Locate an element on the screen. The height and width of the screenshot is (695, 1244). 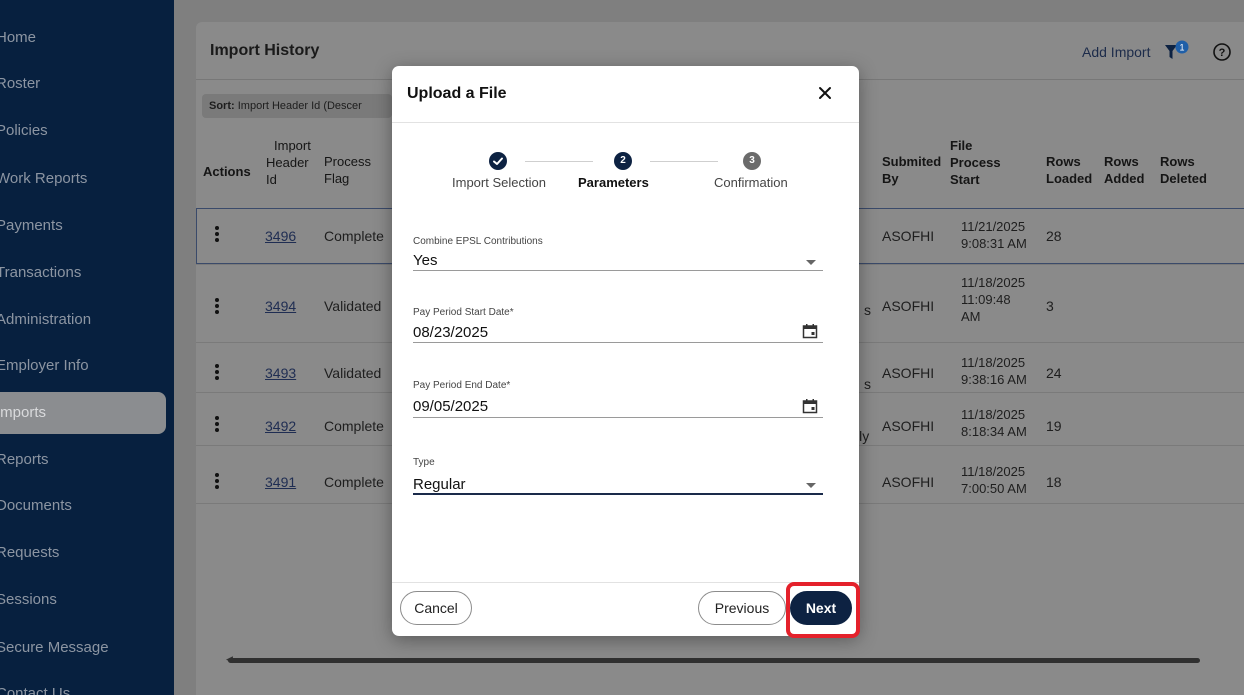
step-3-label: Confirmation is located at coordinates (751, 182).